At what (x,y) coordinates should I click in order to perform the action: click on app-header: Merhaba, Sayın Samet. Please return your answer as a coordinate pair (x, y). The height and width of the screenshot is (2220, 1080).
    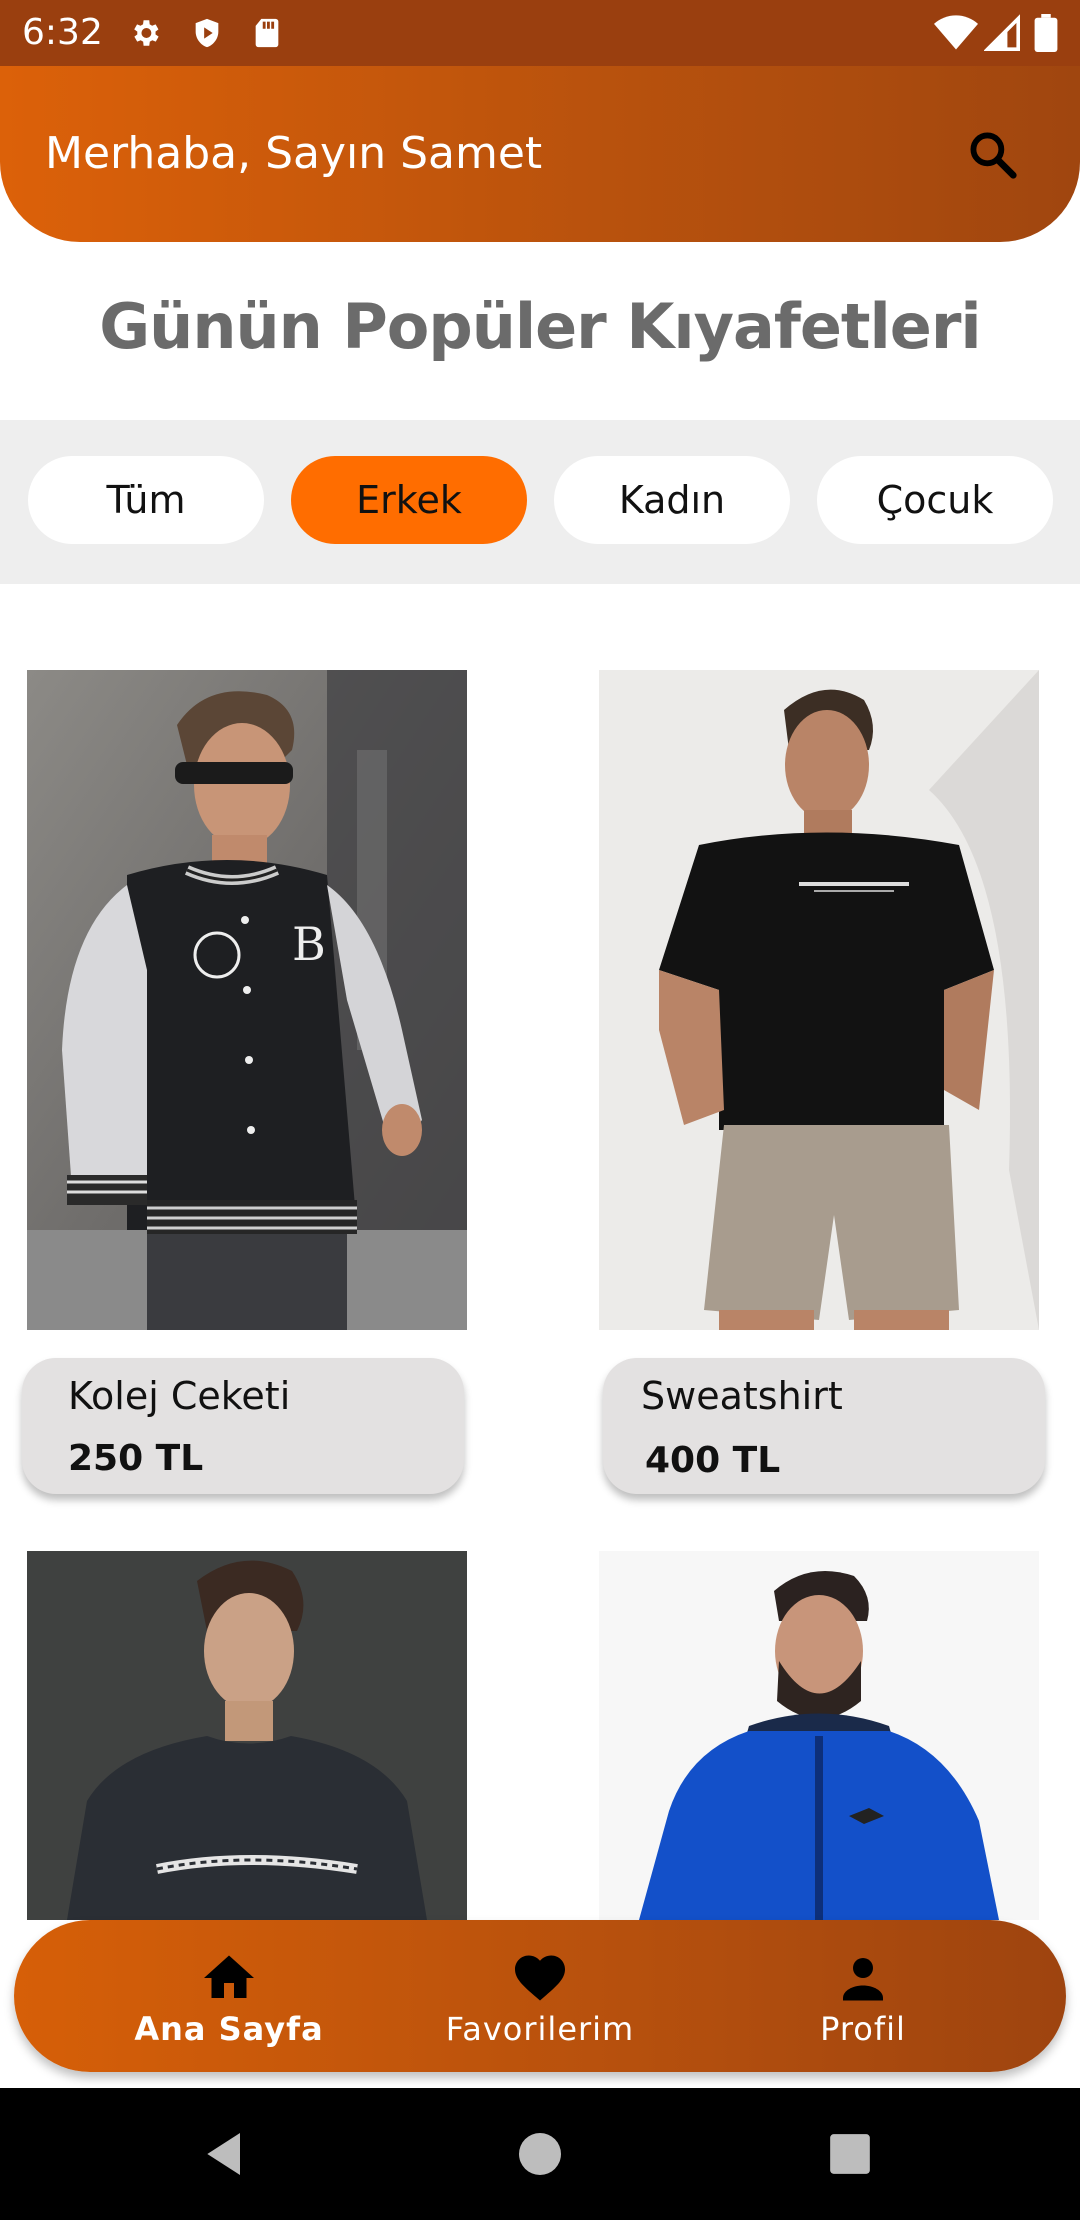
    Looking at the image, I should click on (540, 154).